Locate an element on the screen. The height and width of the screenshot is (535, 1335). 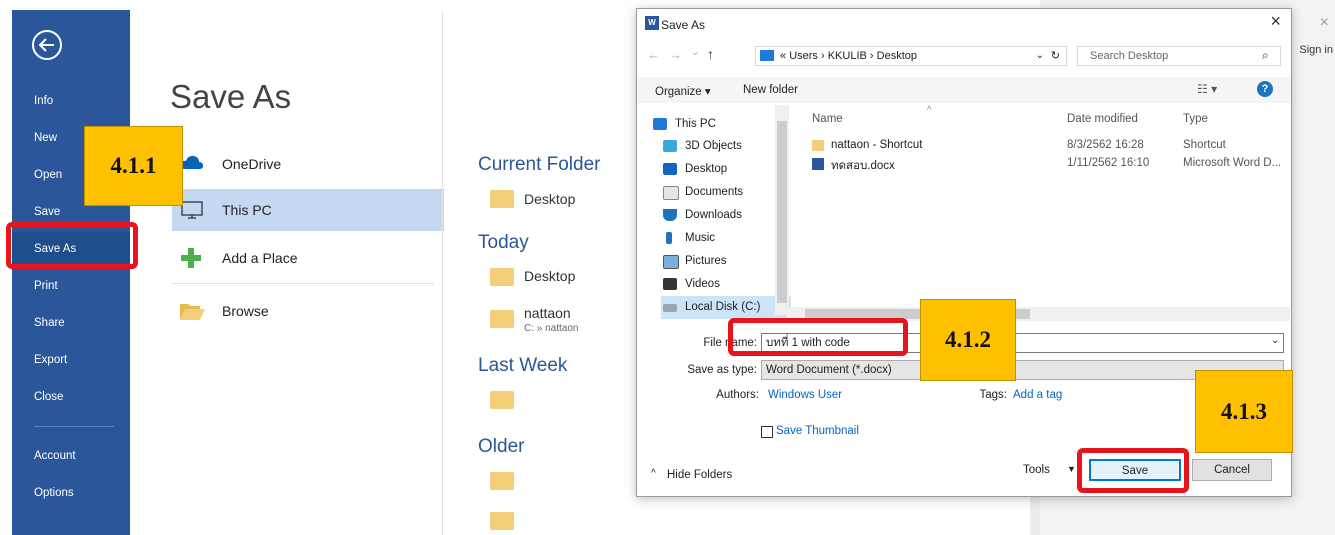
tags-label: Tags: is located at coordinates (993, 395).